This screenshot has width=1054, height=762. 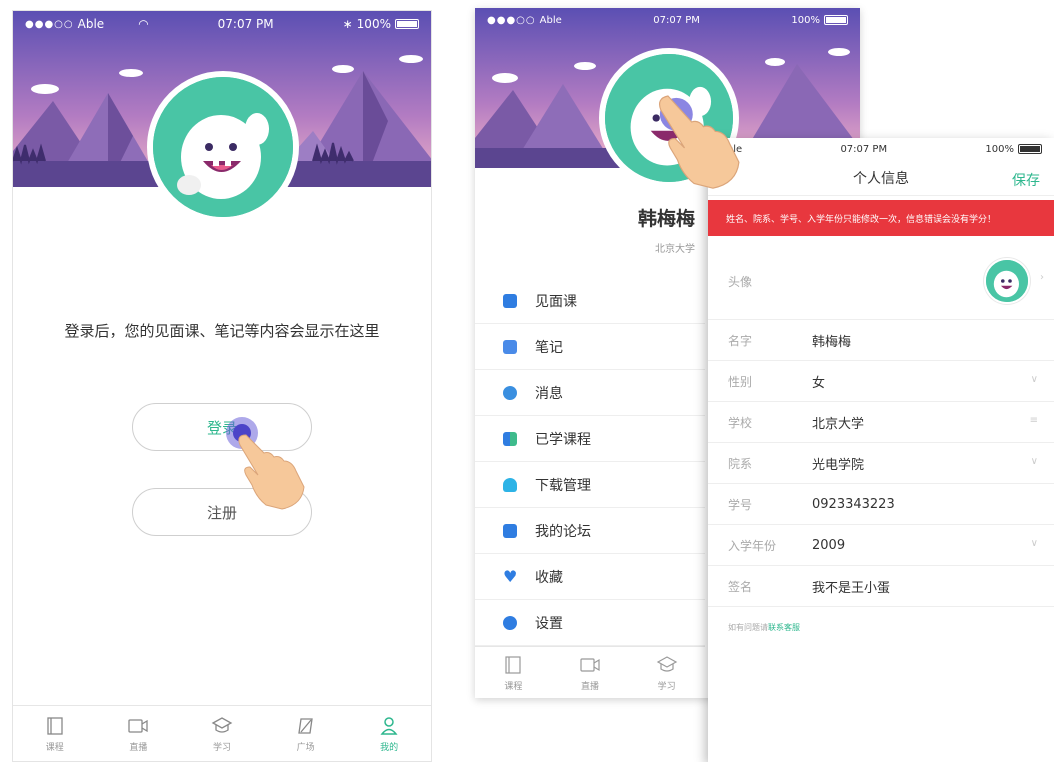 I want to click on bottom-tab-bar: 课程 直播 学习 广场 我的, so click(x=222, y=733).